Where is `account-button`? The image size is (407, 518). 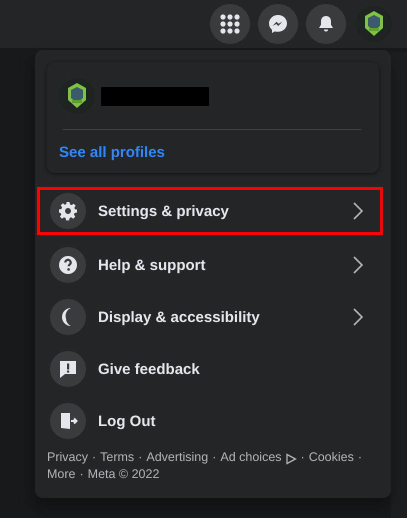
account-button is located at coordinates (374, 24).